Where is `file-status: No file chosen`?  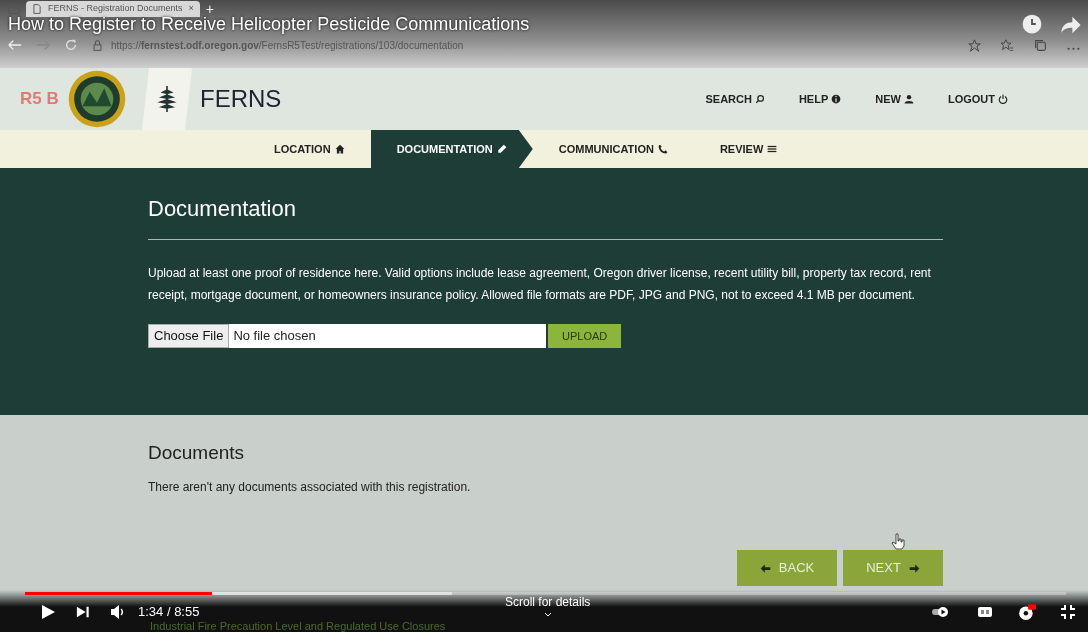
file-status: No file chosen is located at coordinates (274, 336).